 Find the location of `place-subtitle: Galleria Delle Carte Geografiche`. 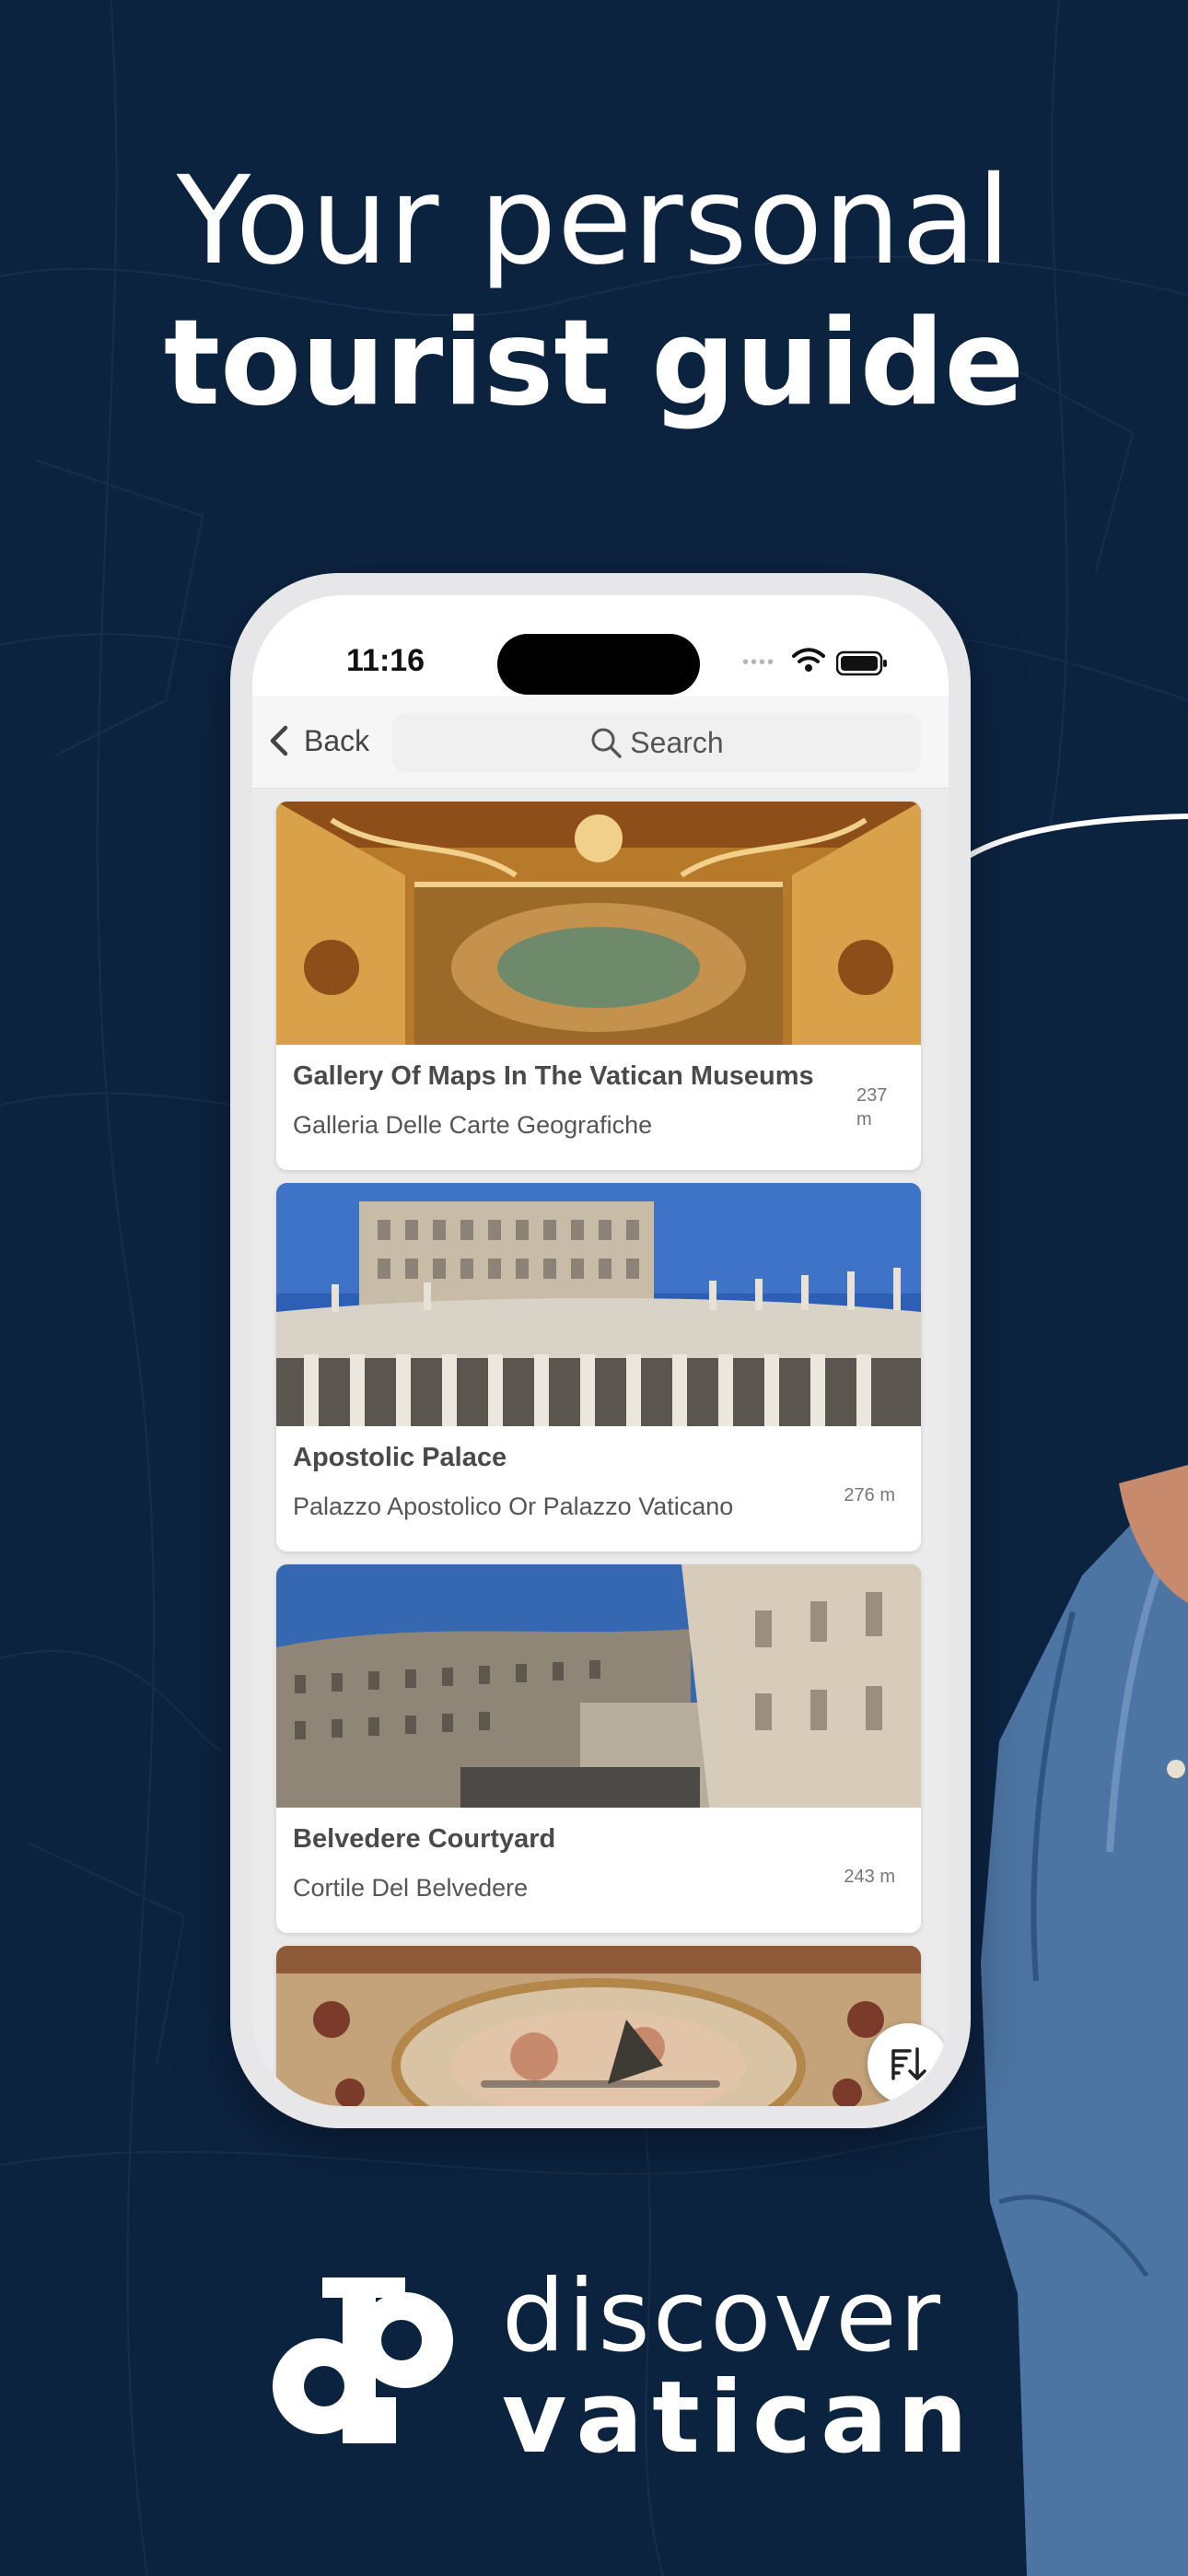

place-subtitle: Galleria Delle Carte Geografiche is located at coordinates (473, 1125).